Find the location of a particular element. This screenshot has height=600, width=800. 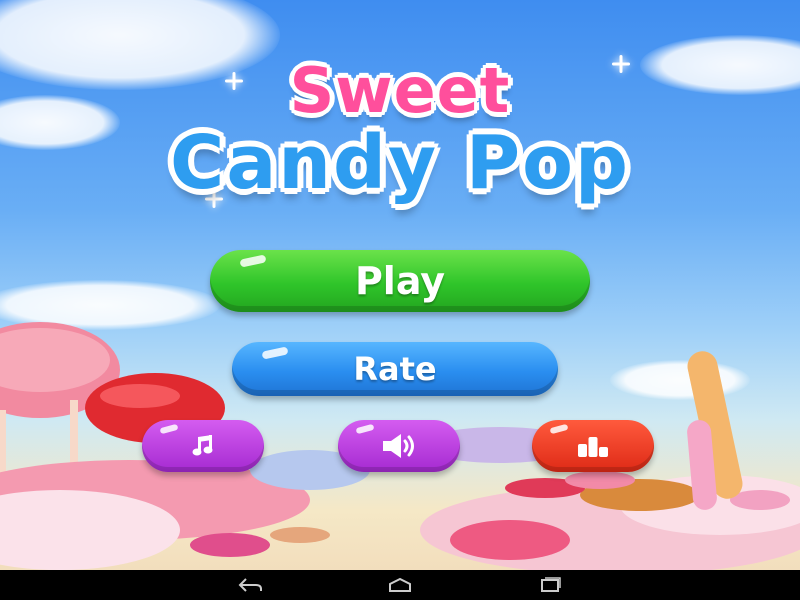

system-navigation-bar is located at coordinates (400, 585).